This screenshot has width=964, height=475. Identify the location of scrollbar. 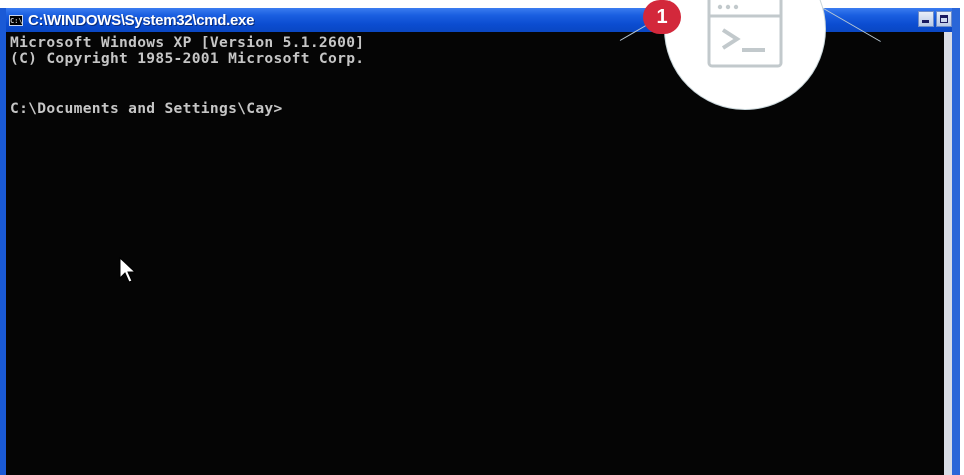
(948, 253).